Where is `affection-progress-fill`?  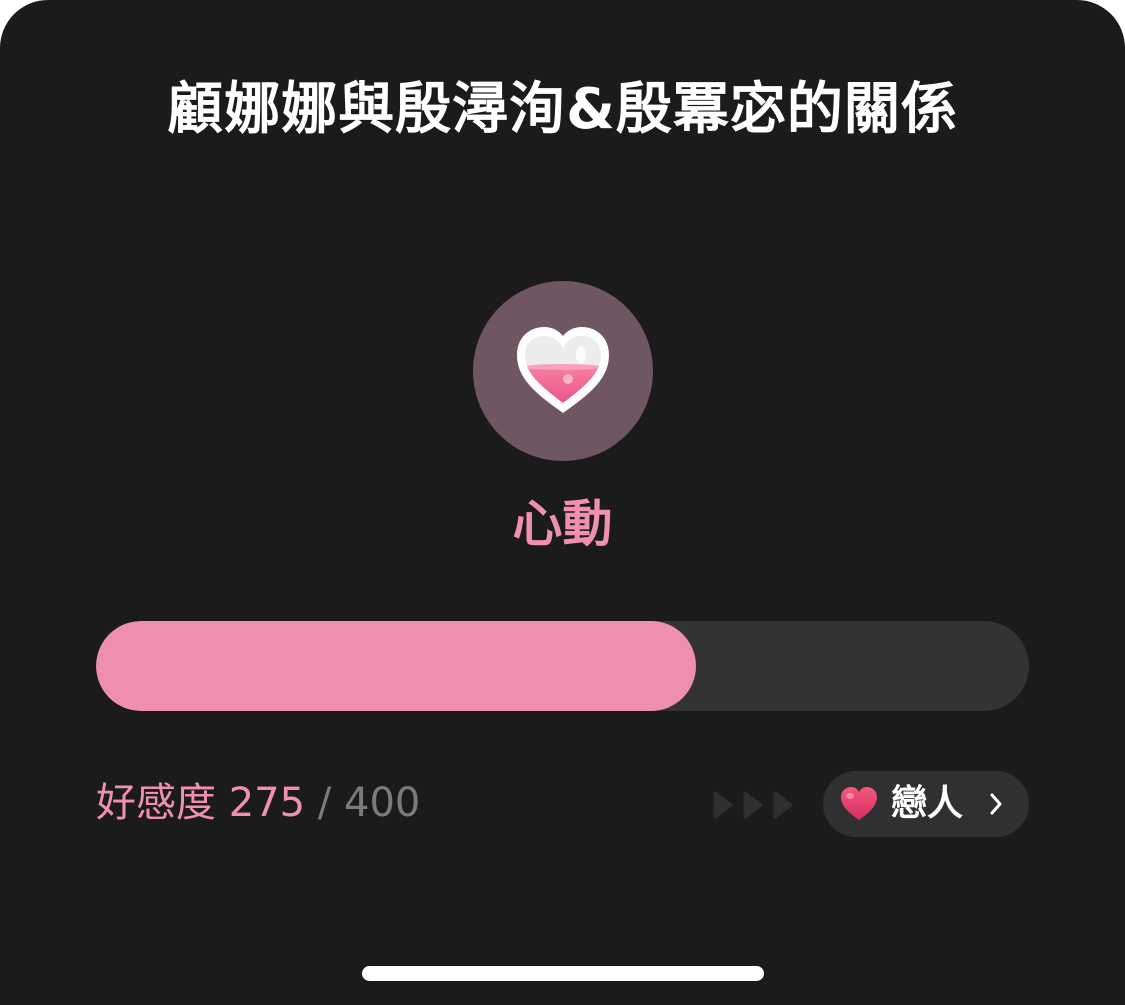 affection-progress-fill is located at coordinates (396, 666).